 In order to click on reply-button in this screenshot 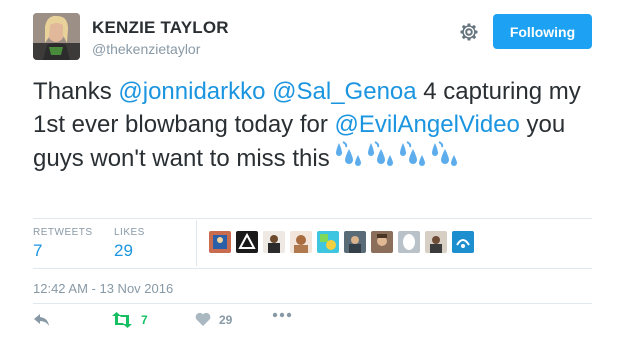, I will do `click(42, 320)`.